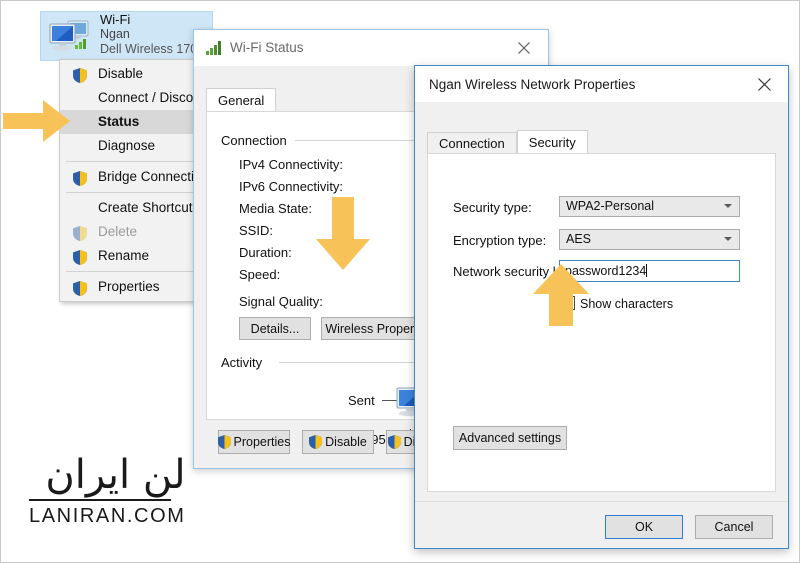 The width and height of the screenshot is (800, 563). I want to click on field-label-signal: Signal Quality:, so click(281, 301).